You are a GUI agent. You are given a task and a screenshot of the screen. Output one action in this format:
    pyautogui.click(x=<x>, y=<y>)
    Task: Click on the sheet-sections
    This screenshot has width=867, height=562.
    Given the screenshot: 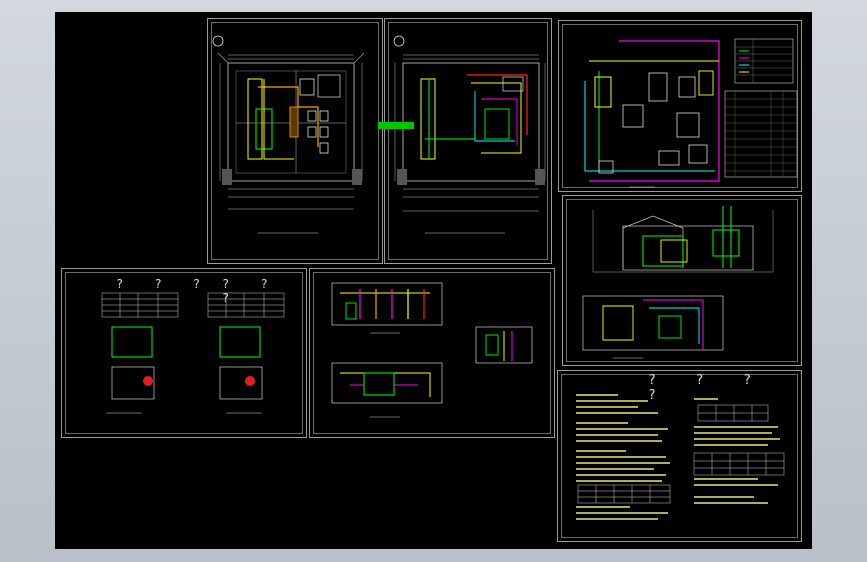 What is the action you would take?
    pyautogui.click(x=682, y=280)
    